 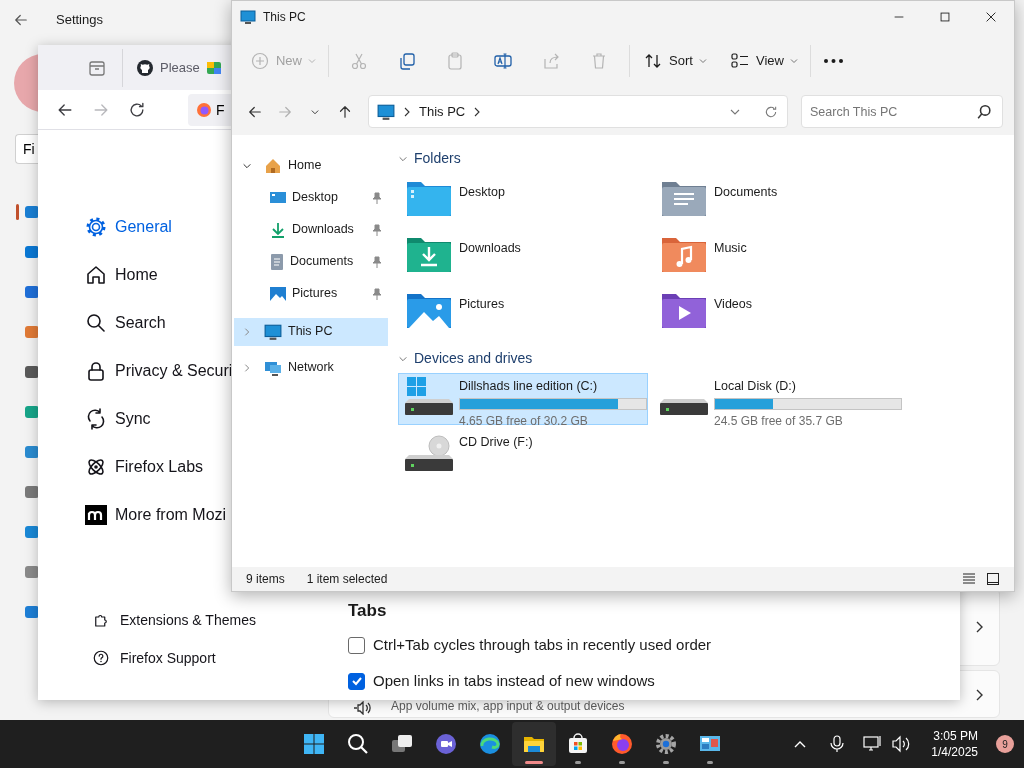 I want to click on house-icon, so click(x=273, y=165).